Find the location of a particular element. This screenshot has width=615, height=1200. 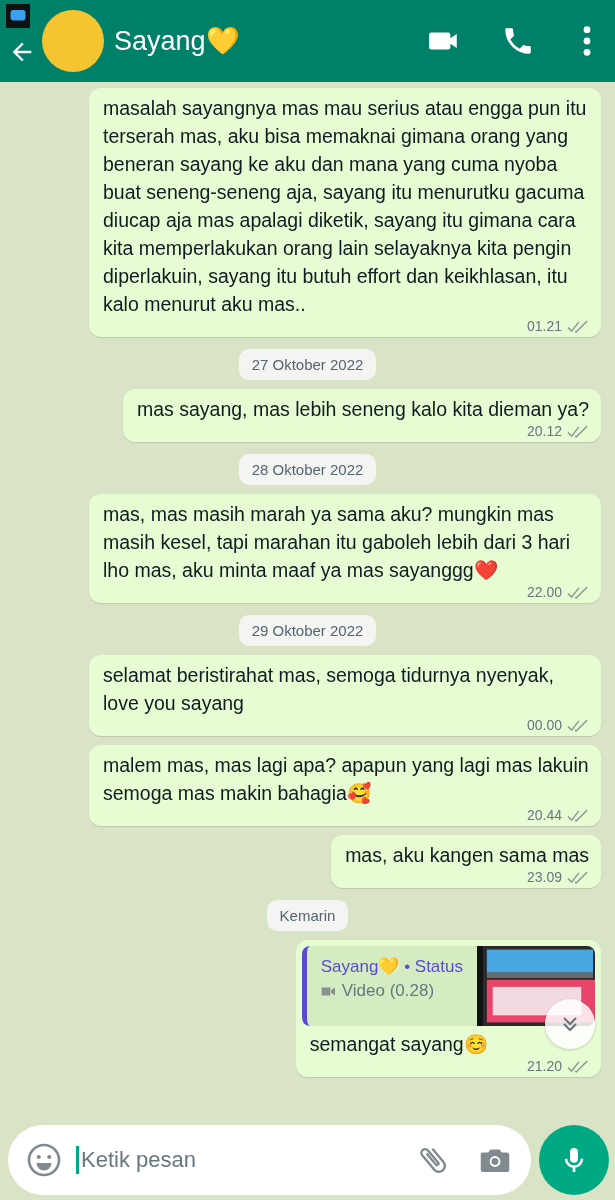

date-chip: 27 Oktober 2022 is located at coordinates (307, 364).